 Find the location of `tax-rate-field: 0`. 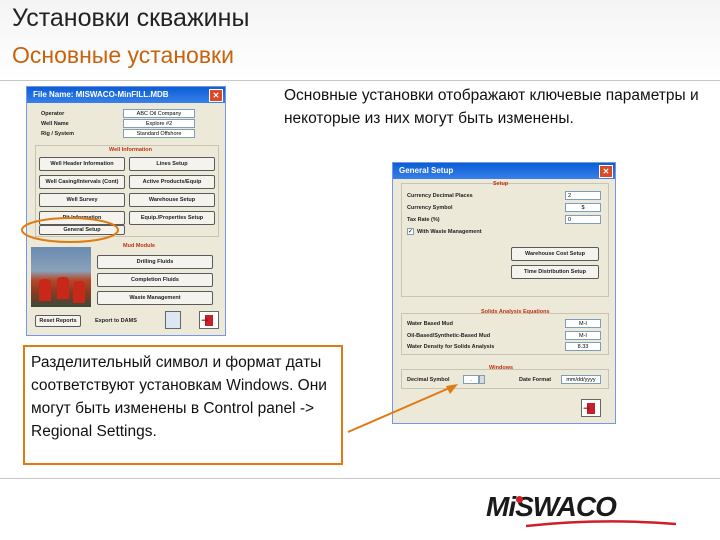

tax-rate-field: 0 is located at coordinates (583, 219).